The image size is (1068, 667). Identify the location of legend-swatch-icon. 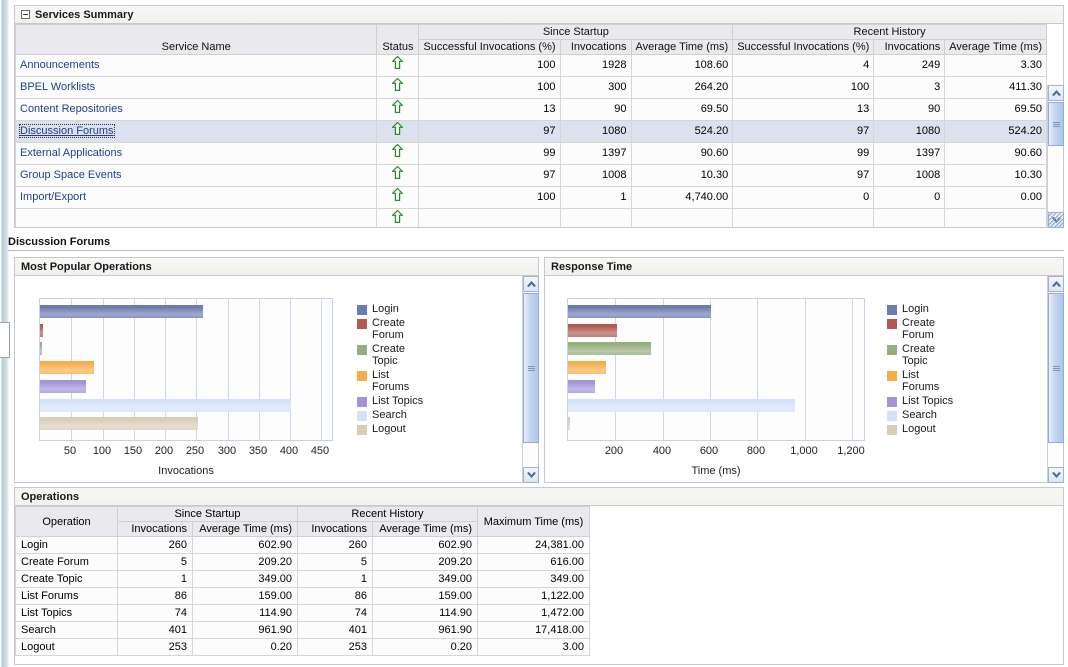
(892, 376).